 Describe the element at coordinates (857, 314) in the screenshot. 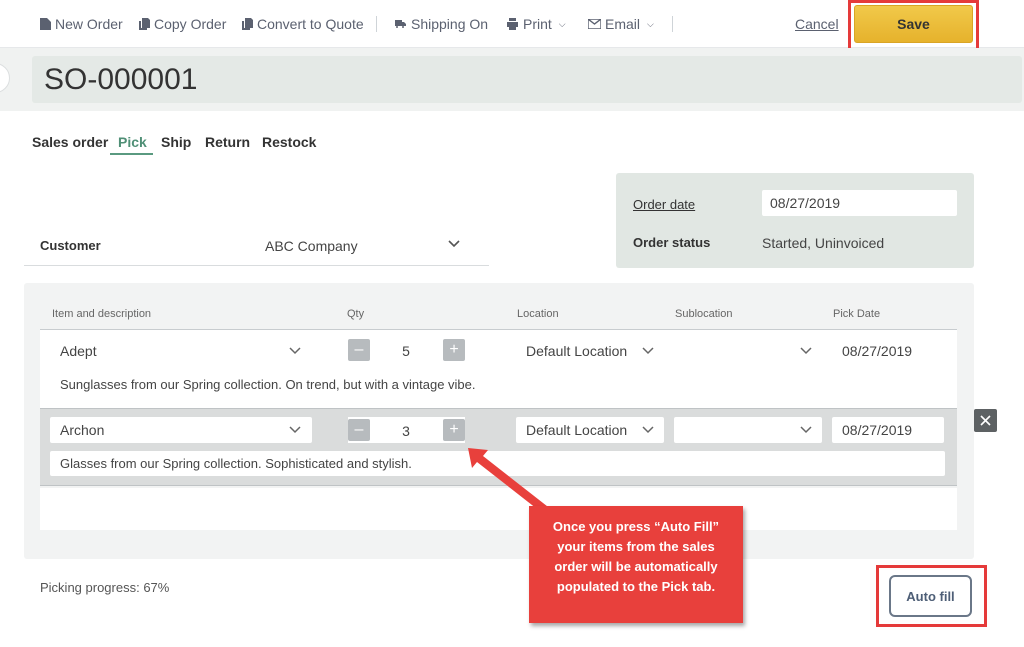

I see `column-header-pick-date: Pick Date` at that location.